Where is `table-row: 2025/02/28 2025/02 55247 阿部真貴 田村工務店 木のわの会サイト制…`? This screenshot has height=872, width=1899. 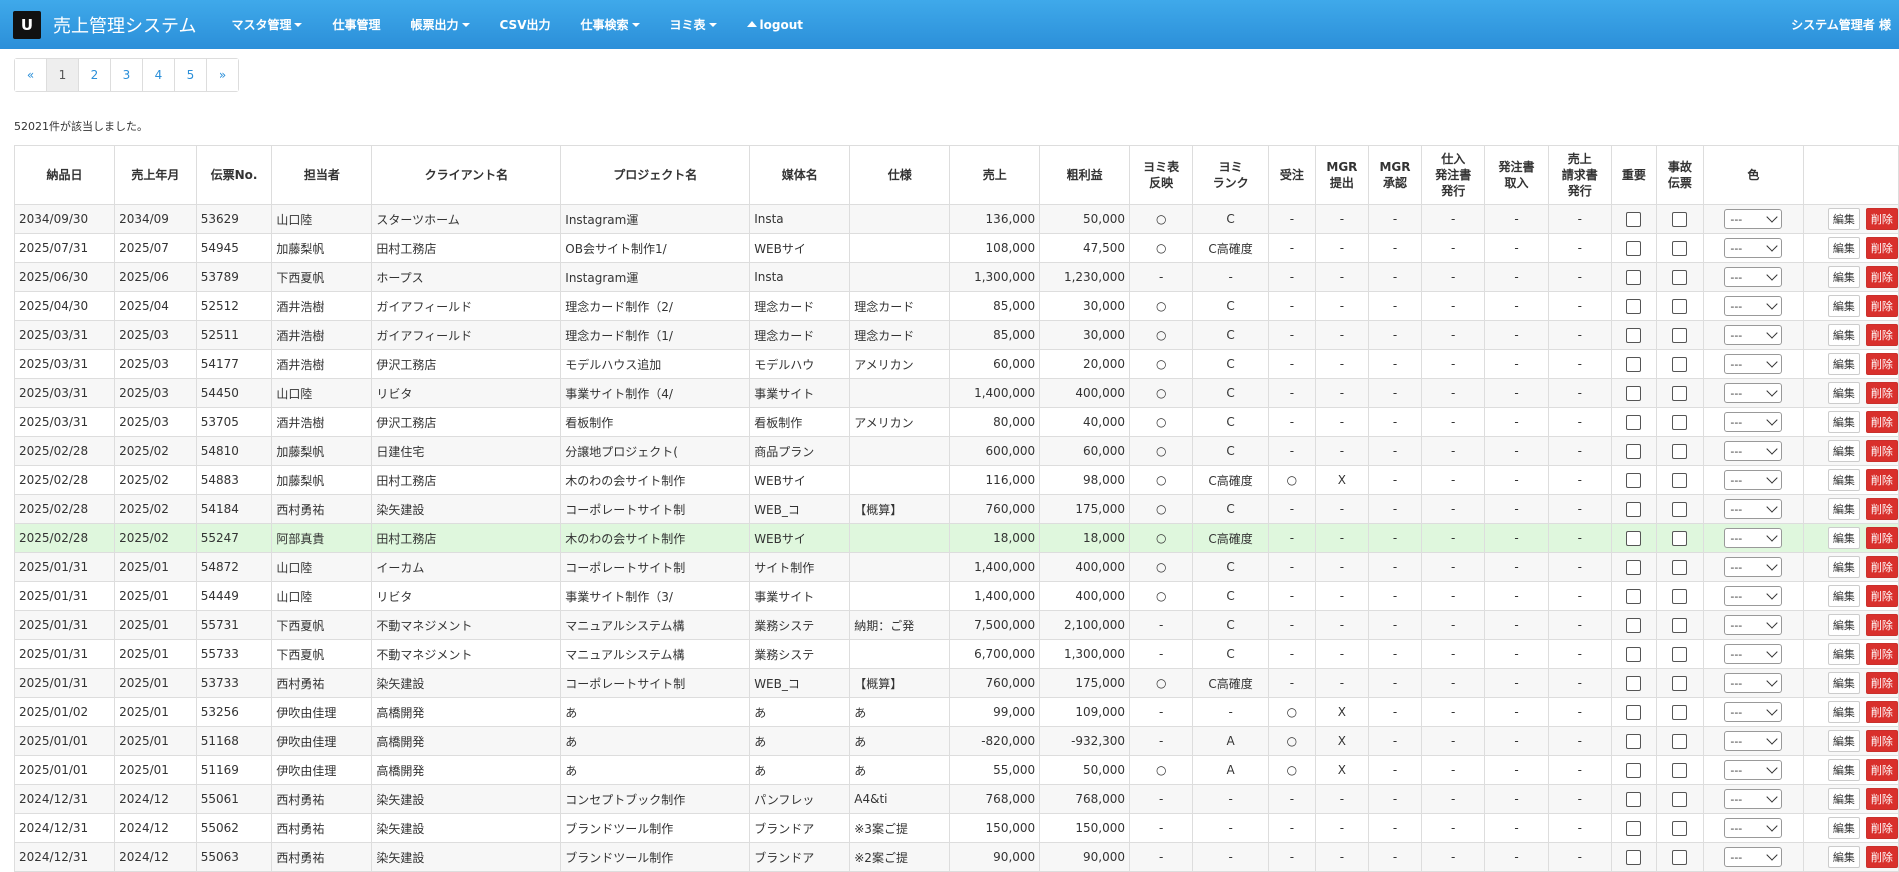
table-row: 2025/02/28 2025/02 55247 阿部真貴 田村工務店 木のわの会サイト制… is located at coordinates (956, 538).